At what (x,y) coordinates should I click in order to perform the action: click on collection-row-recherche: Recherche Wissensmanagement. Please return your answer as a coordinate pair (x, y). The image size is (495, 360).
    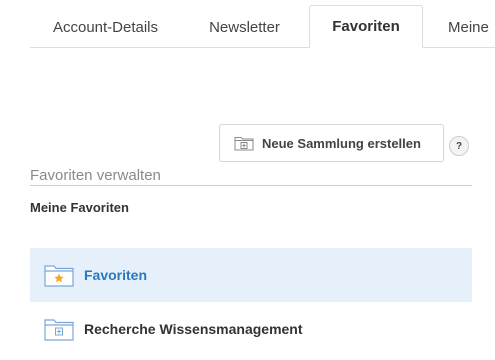
    Looking at the image, I should click on (251, 329).